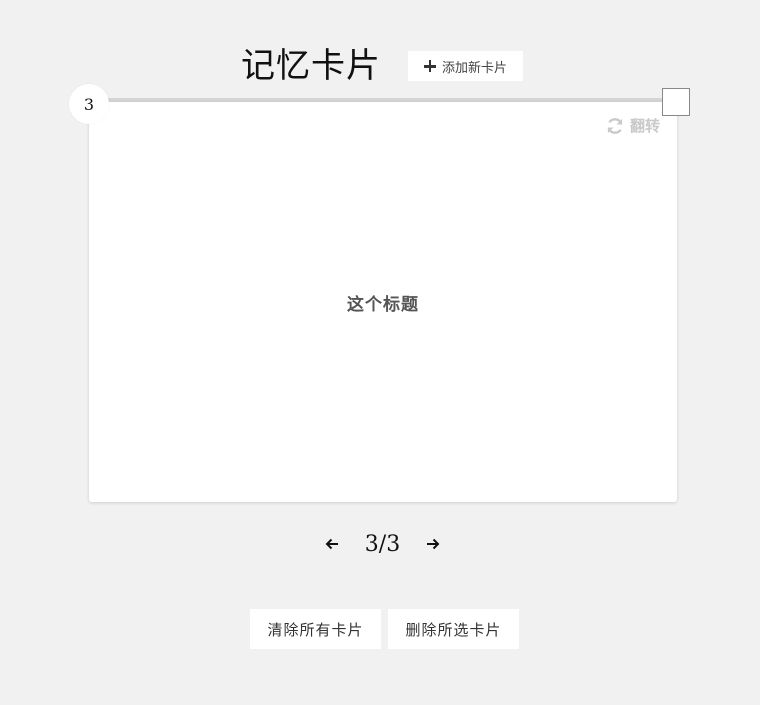  I want to click on plus-icon, so click(429, 66).